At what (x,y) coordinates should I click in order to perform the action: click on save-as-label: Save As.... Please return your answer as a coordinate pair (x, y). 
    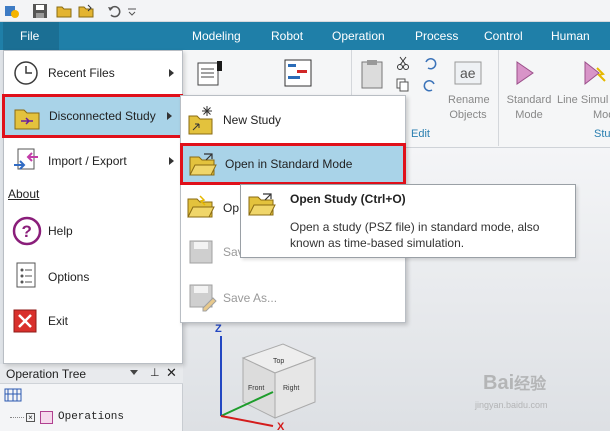
    Looking at the image, I should click on (250, 298).